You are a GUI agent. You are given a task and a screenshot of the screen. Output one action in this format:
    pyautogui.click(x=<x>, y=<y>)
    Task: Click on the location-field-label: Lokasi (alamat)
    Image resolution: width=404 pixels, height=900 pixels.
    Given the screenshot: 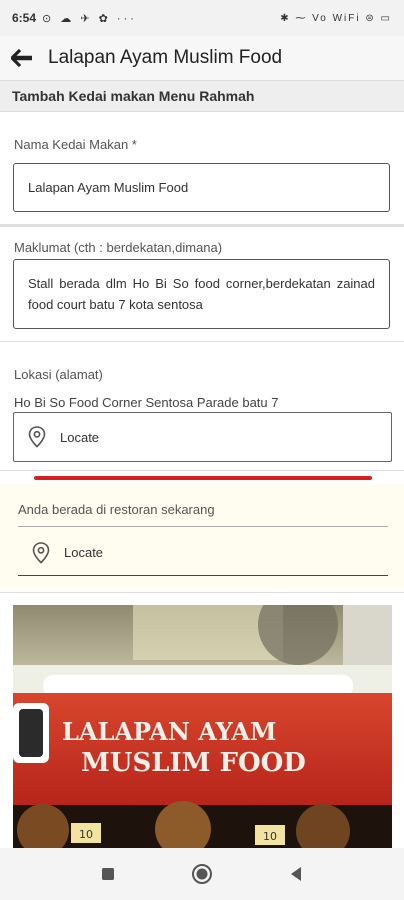 What is the action you would take?
    pyautogui.click(x=58, y=374)
    